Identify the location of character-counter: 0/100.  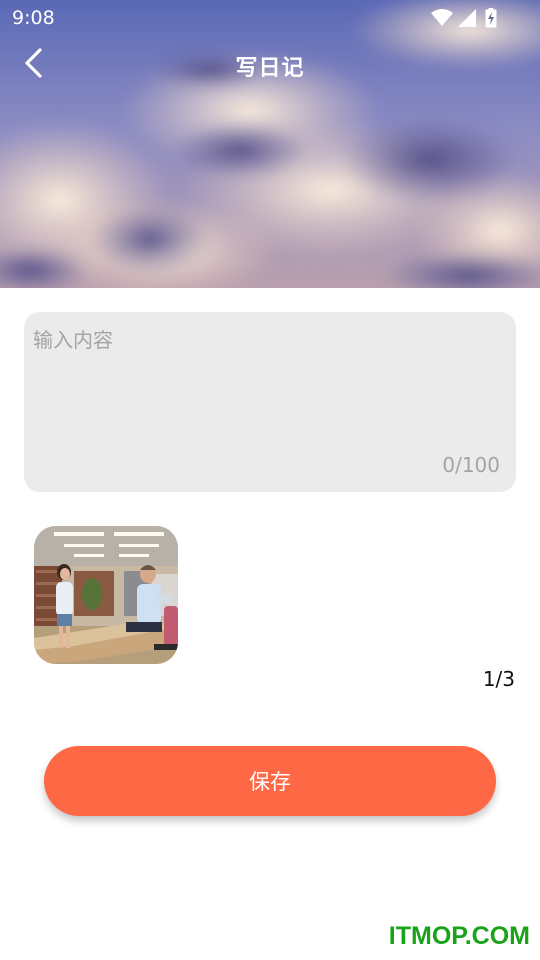
(471, 465).